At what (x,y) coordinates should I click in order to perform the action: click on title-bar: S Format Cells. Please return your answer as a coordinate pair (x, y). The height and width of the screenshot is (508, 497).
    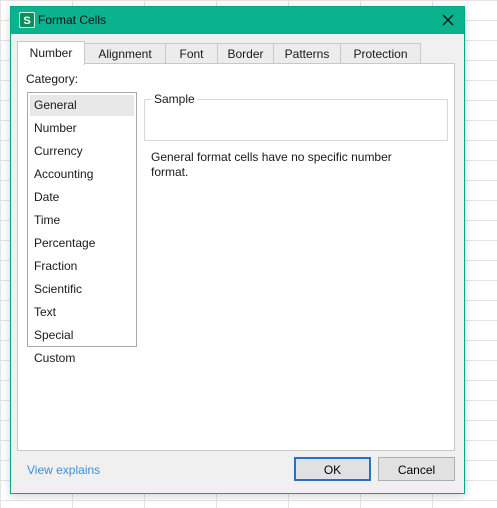
    Looking at the image, I should click on (237, 20).